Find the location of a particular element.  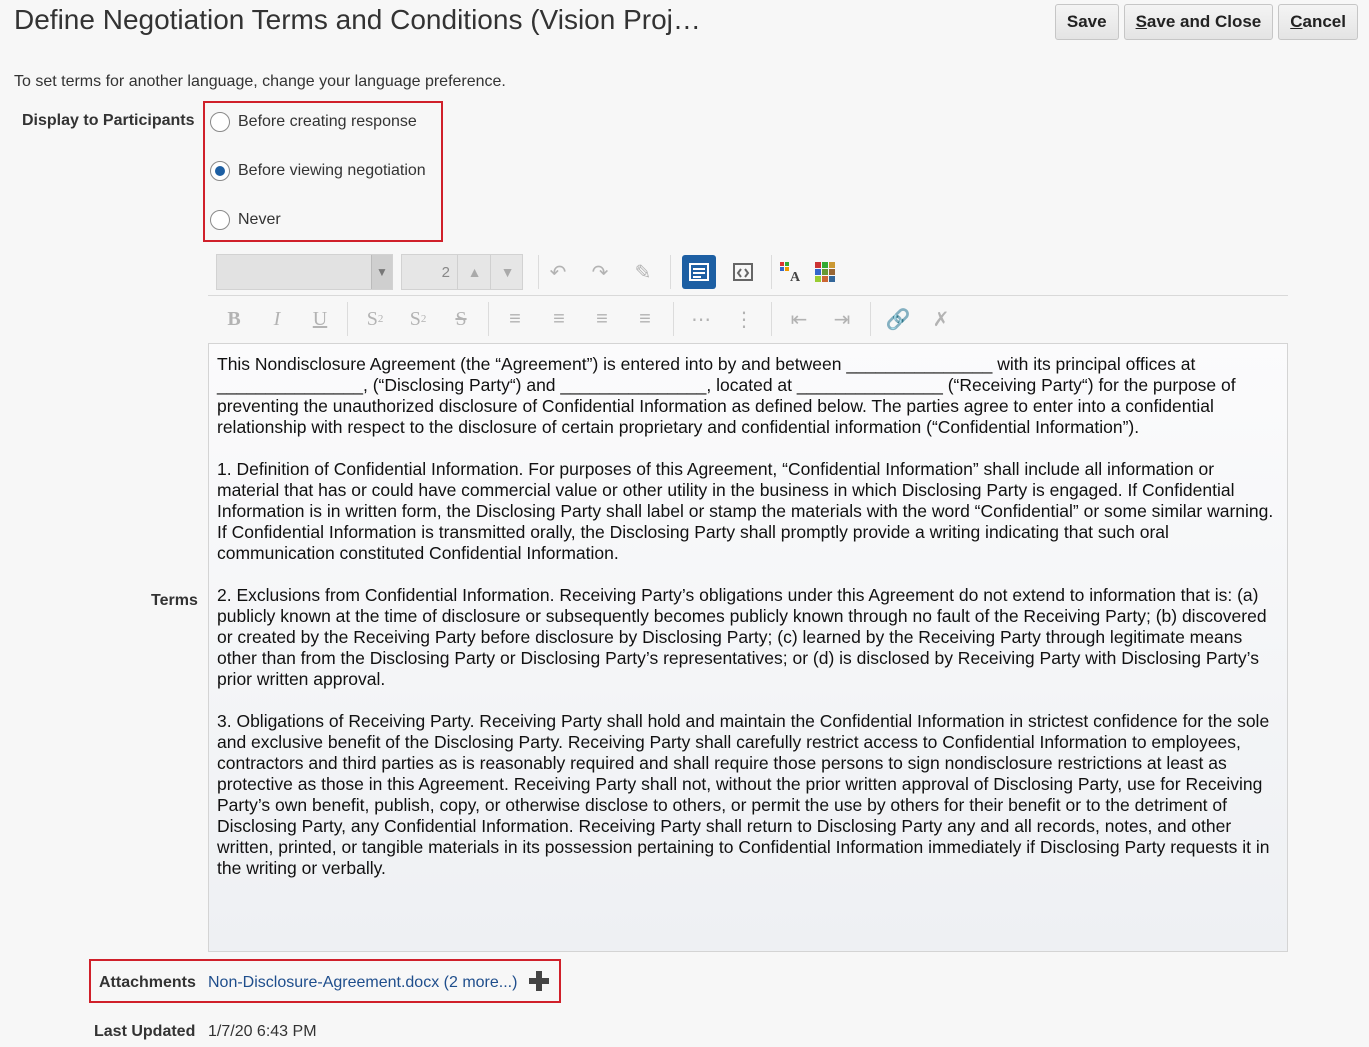

editor-toolbar-row-2: B I U S2 S2 S ≡ ≡ ≡ ≡ ⋯ ⋮ ⇤ ⇥ 🔗 ✗ is located at coordinates (748, 319).